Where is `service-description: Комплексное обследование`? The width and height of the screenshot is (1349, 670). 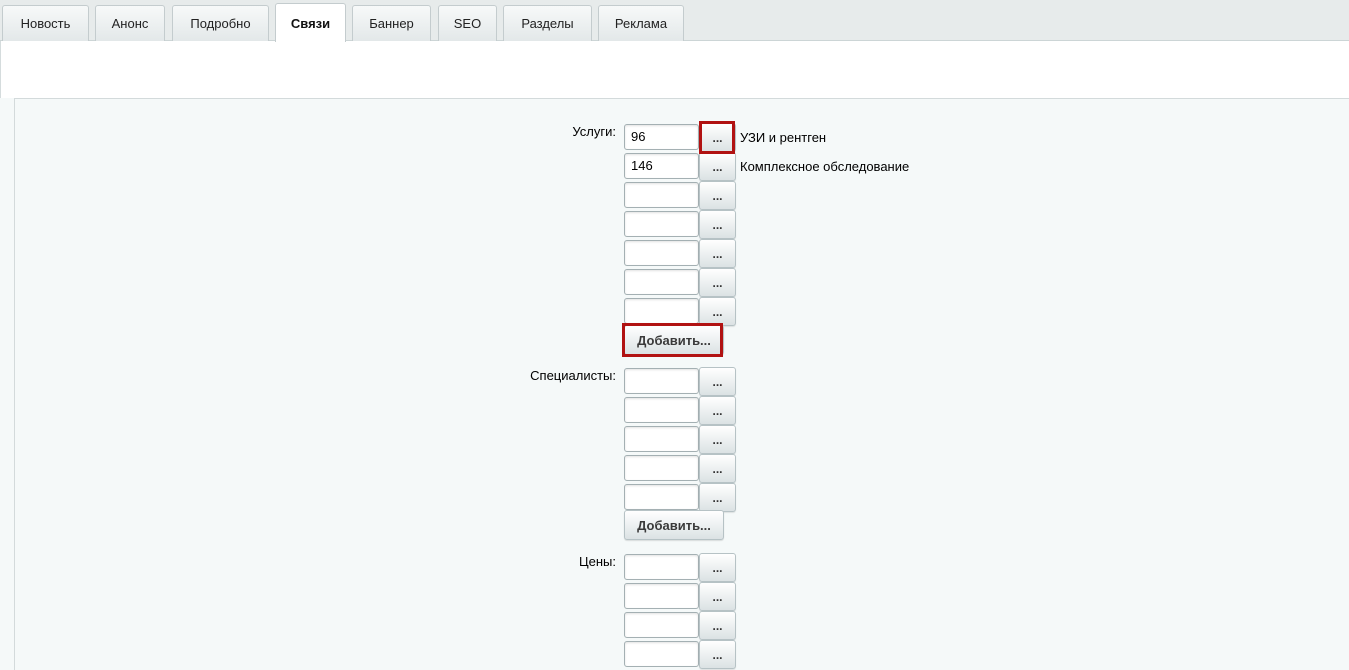 service-description: Комплексное обследование is located at coordinates (825, 166).